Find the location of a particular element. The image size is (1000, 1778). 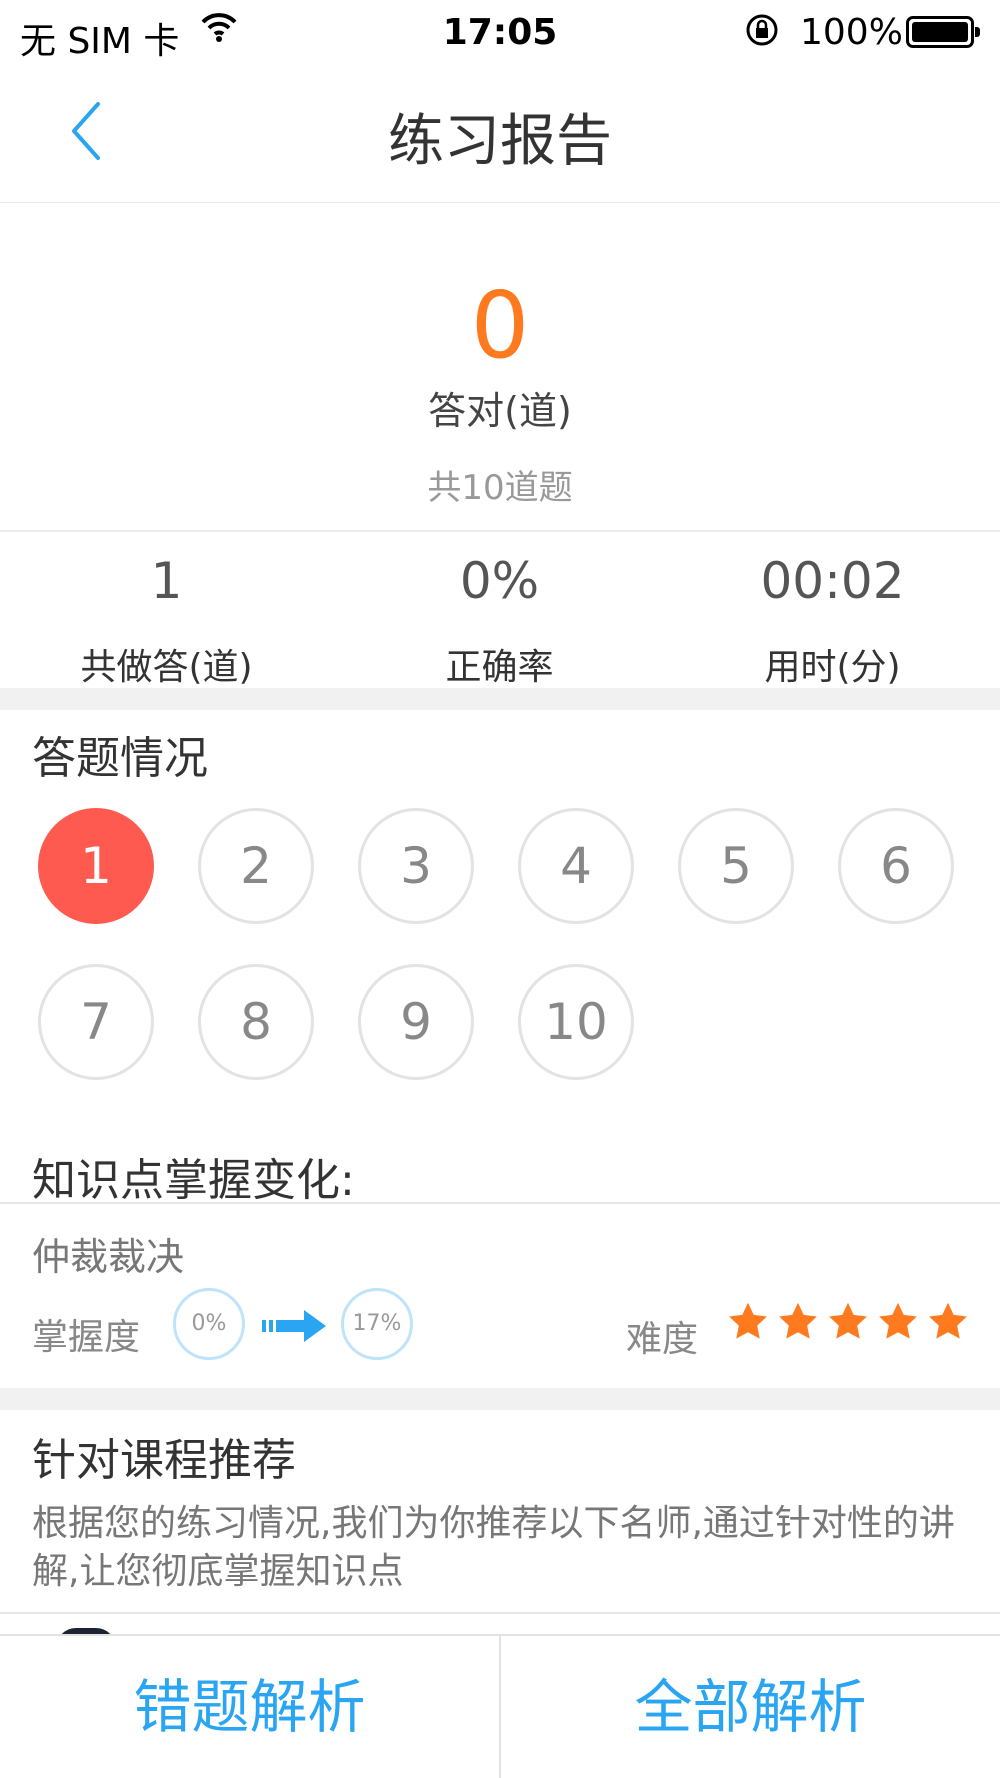

difficulty-stars is located at coordinates (851, 1324).